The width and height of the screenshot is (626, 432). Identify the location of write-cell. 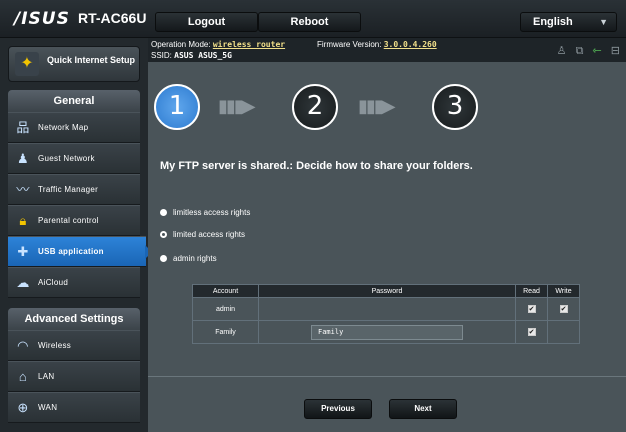
(563, 332).